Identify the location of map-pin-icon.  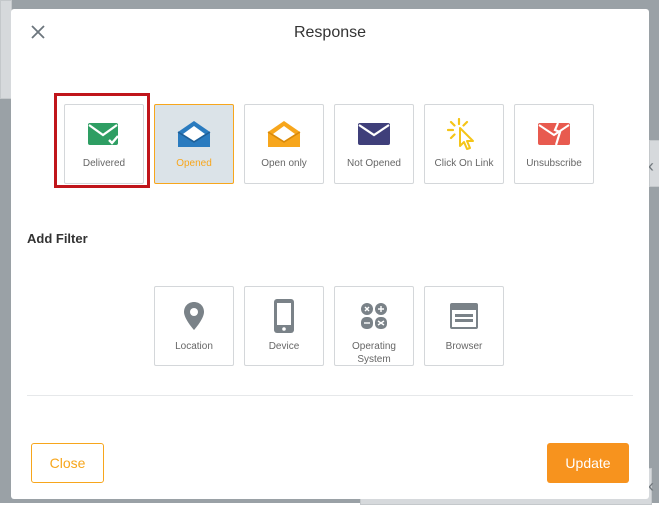
(194, 316).